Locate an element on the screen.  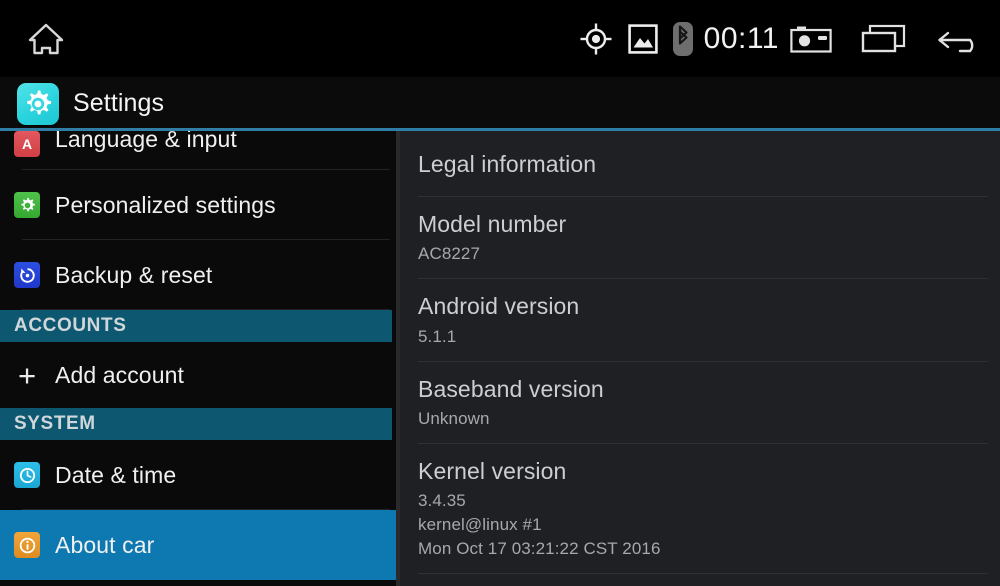
sidebar-item-personalized-settings: Personalized settings is located at coordinates (198, 205).